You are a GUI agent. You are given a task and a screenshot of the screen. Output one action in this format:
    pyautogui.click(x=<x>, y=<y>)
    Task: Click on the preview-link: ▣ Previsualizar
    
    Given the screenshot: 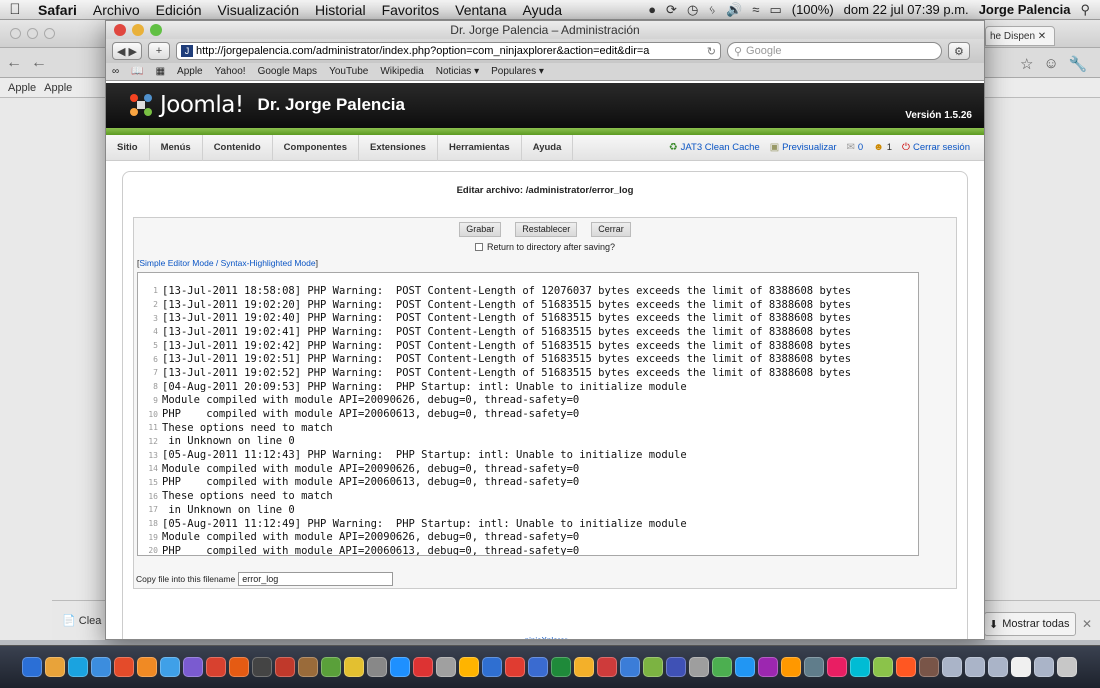 What is the action you would take?
    pyautogui.click(x=803, y=147)
    